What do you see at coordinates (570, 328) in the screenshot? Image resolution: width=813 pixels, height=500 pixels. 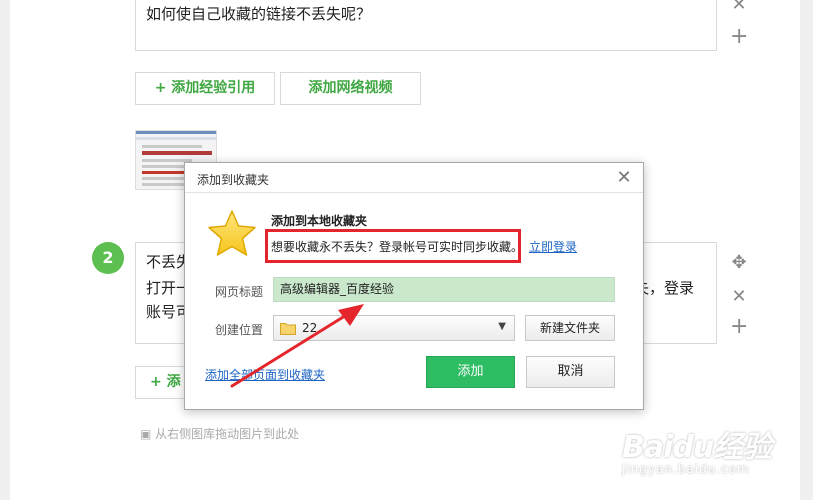 I see `new-folder-button: 新建文件夹` at bounding box center [570, 328].